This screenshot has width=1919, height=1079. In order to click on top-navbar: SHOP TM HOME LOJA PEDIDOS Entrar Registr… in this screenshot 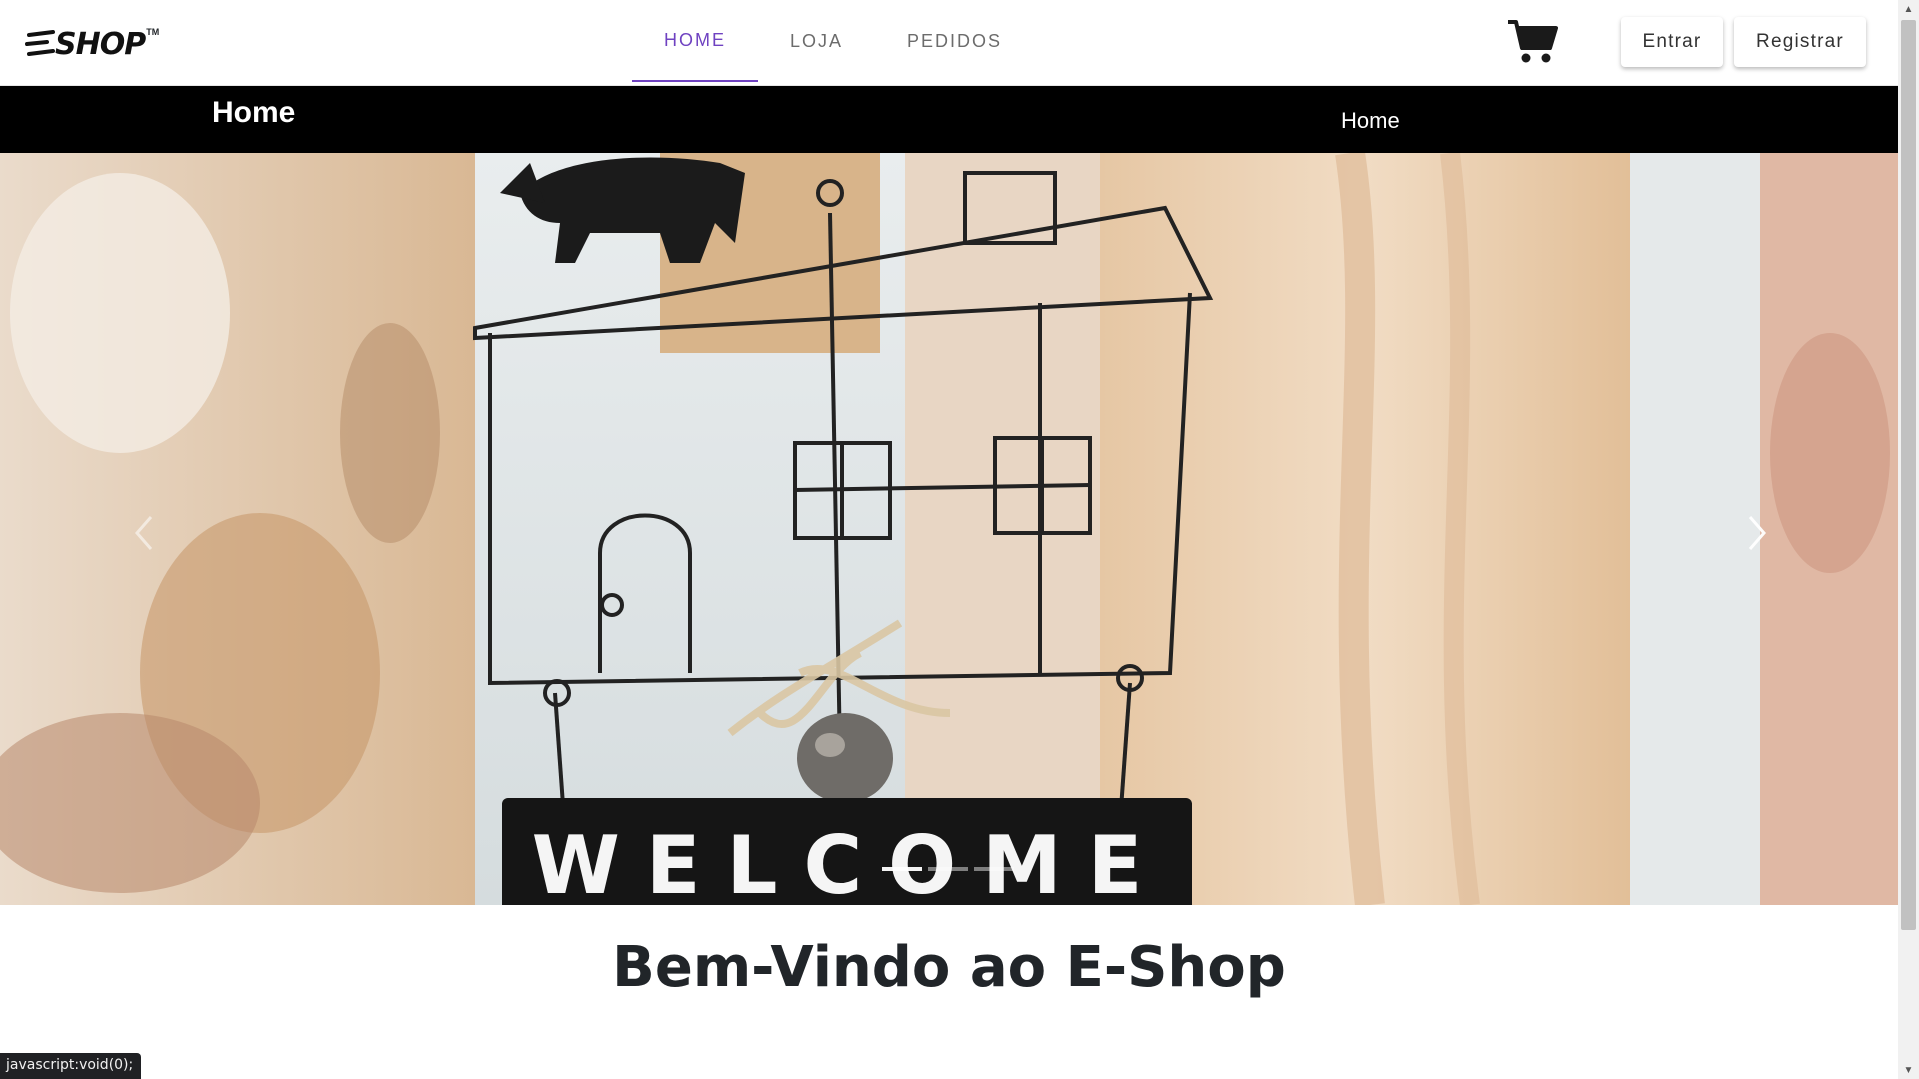, I will do `click(949, 43)`.